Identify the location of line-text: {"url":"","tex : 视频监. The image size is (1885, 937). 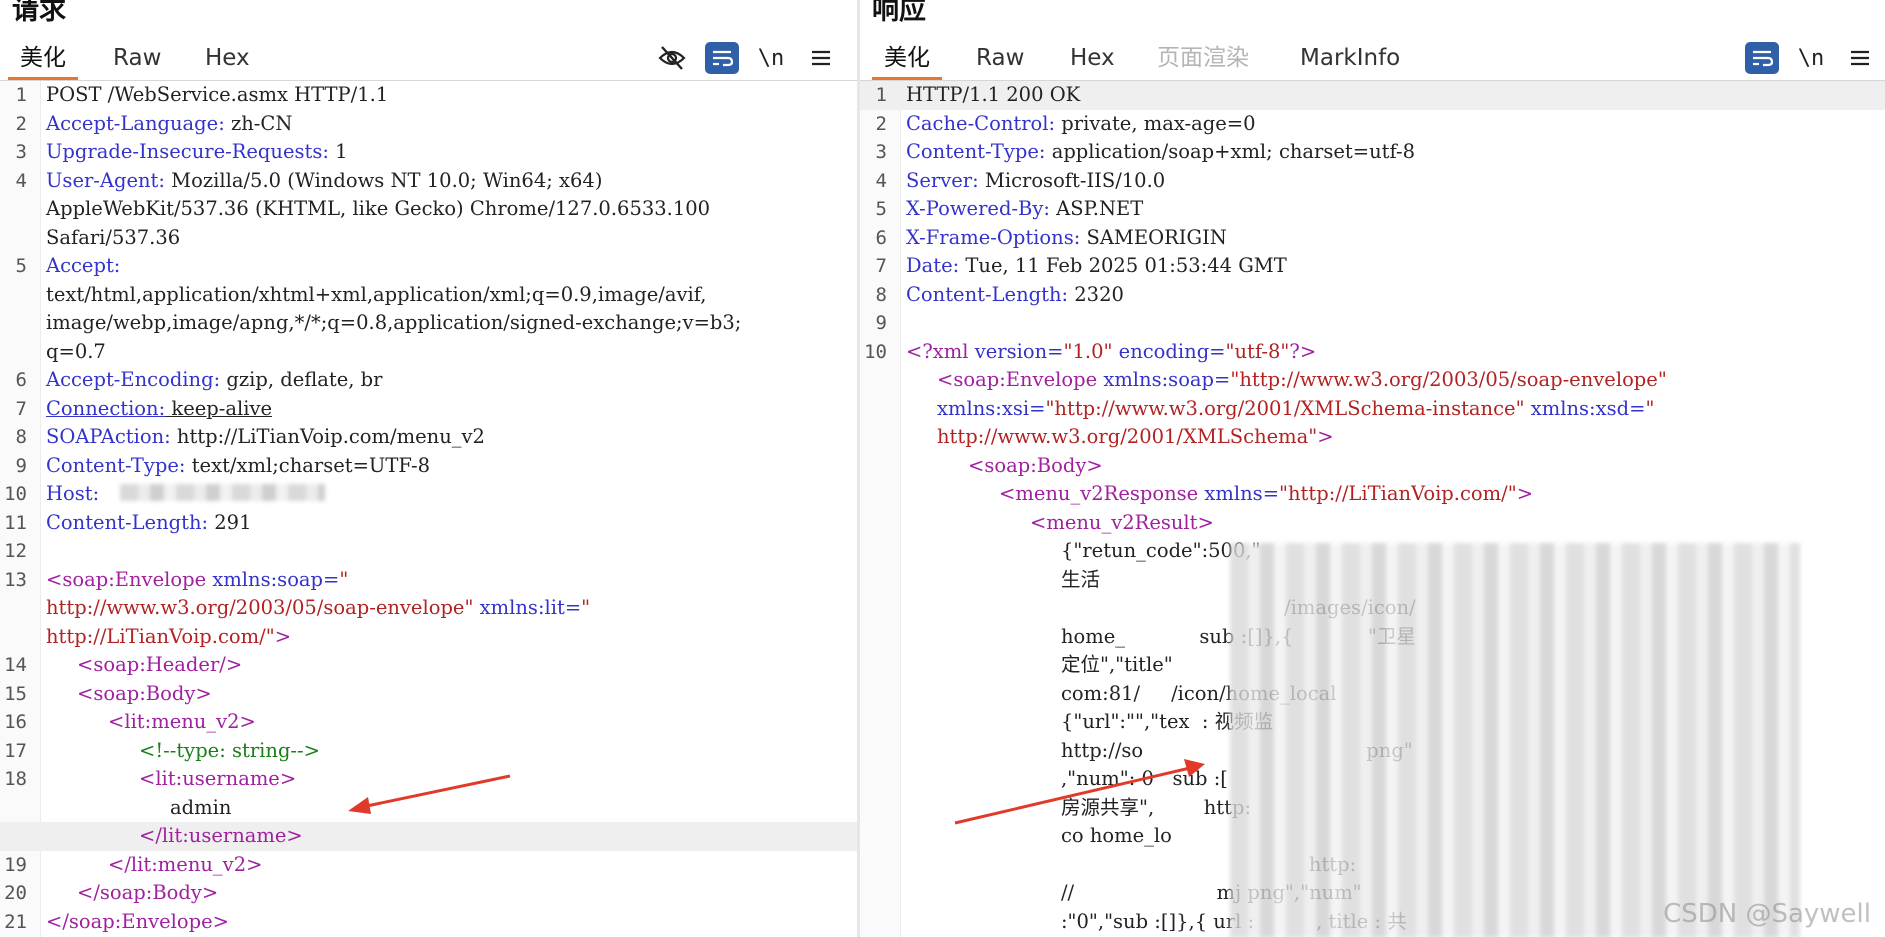
(1089, 722).